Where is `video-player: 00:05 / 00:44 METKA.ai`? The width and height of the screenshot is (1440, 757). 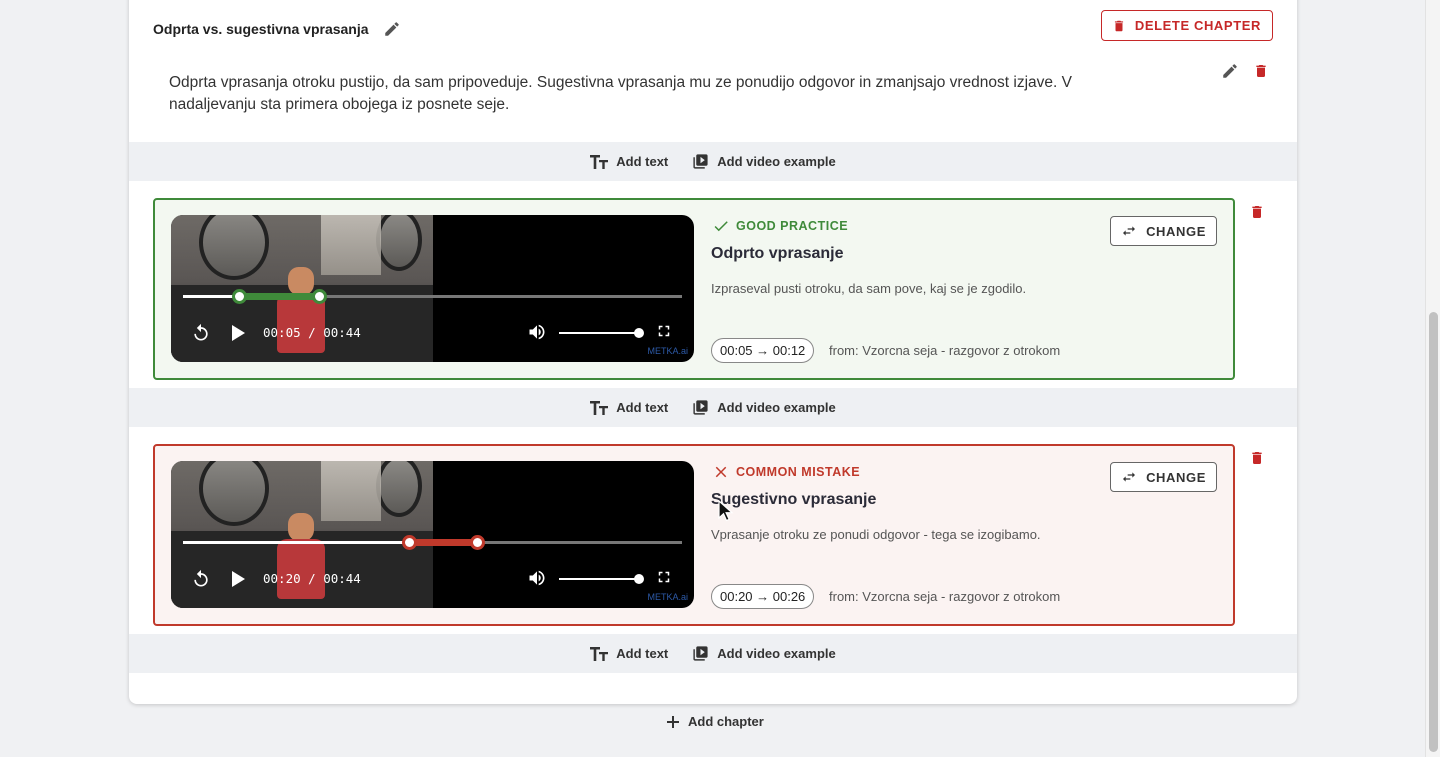 video-player: 00:05 / 00:44 METKA.ai is located at coordinates (432, 288).